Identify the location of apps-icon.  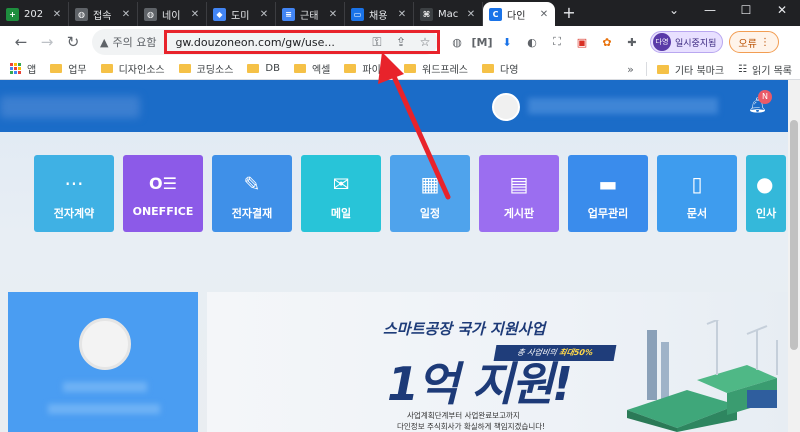
(15, 68).